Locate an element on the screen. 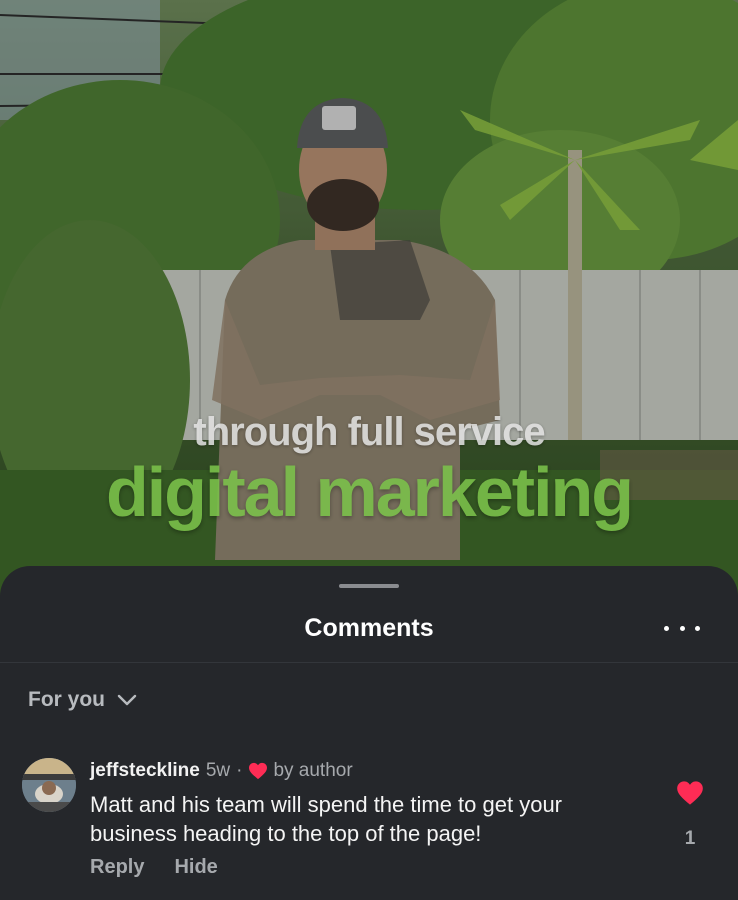 The width and height of the screenshot is (738, 900). comment-username: jeffsteckline is located at coordinates (145, 771).